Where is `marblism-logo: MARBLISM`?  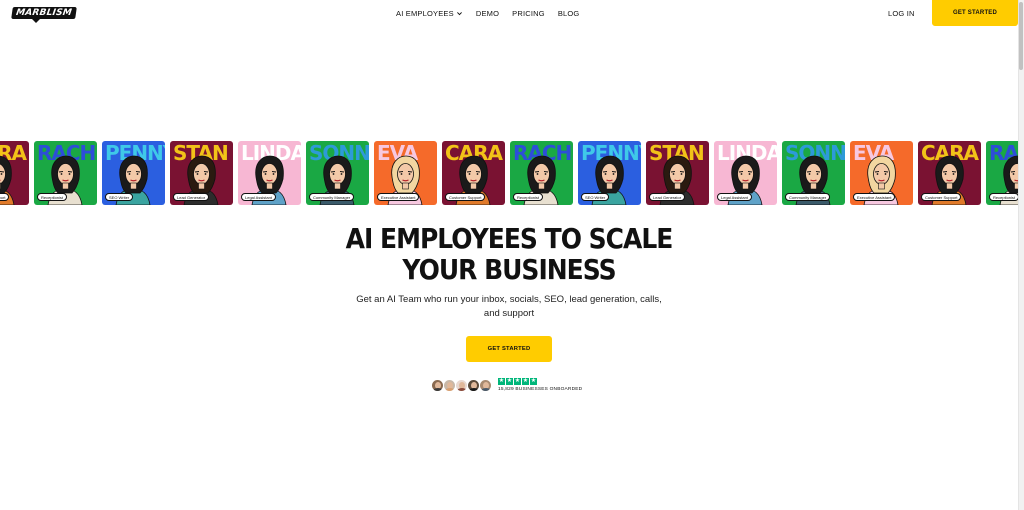
marblism-logo: MARBLISM is located at coordinates (44, 14).